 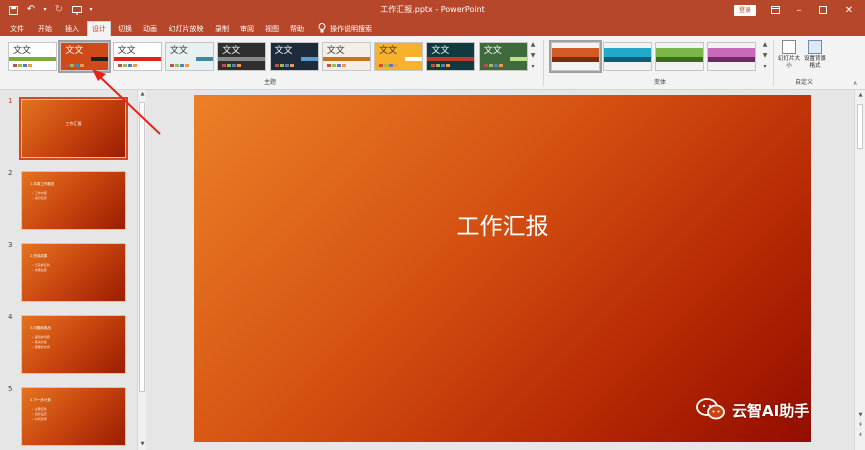 What do you see at coordinates (823, 10) in the screenshot?
I see `maximize-icon` at bounding box center [823, 10].